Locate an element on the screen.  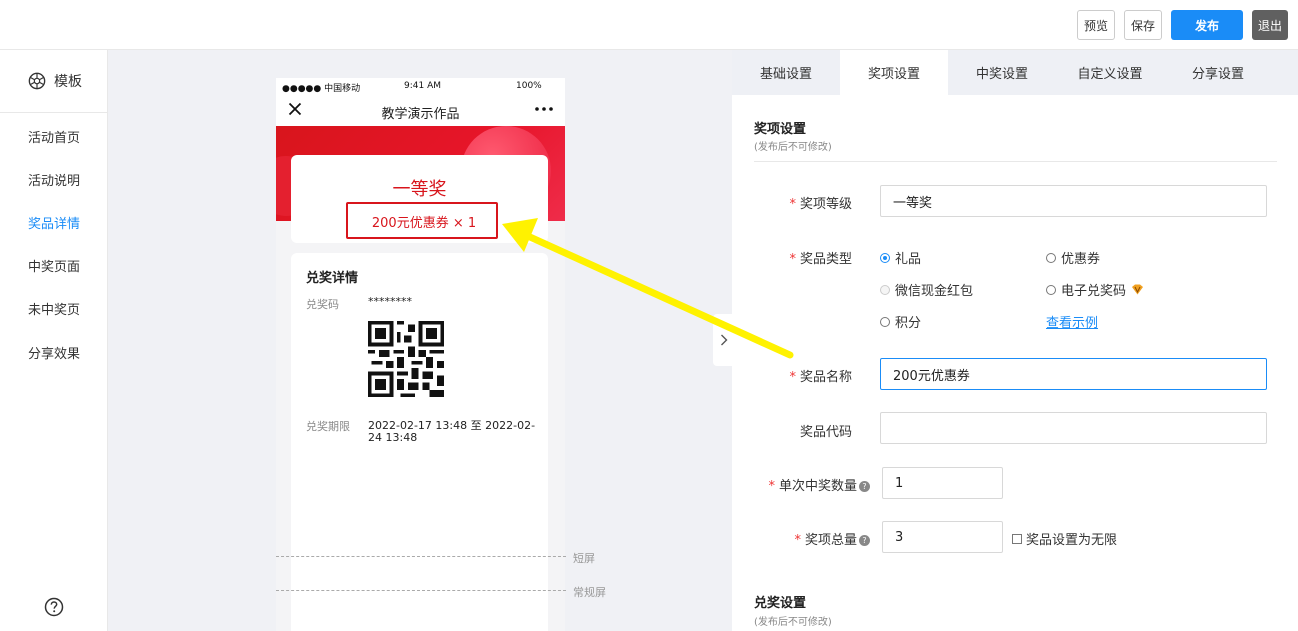
prize-name-quantity: 200元优惠券 × 1 is located at coordinates (424, 223).